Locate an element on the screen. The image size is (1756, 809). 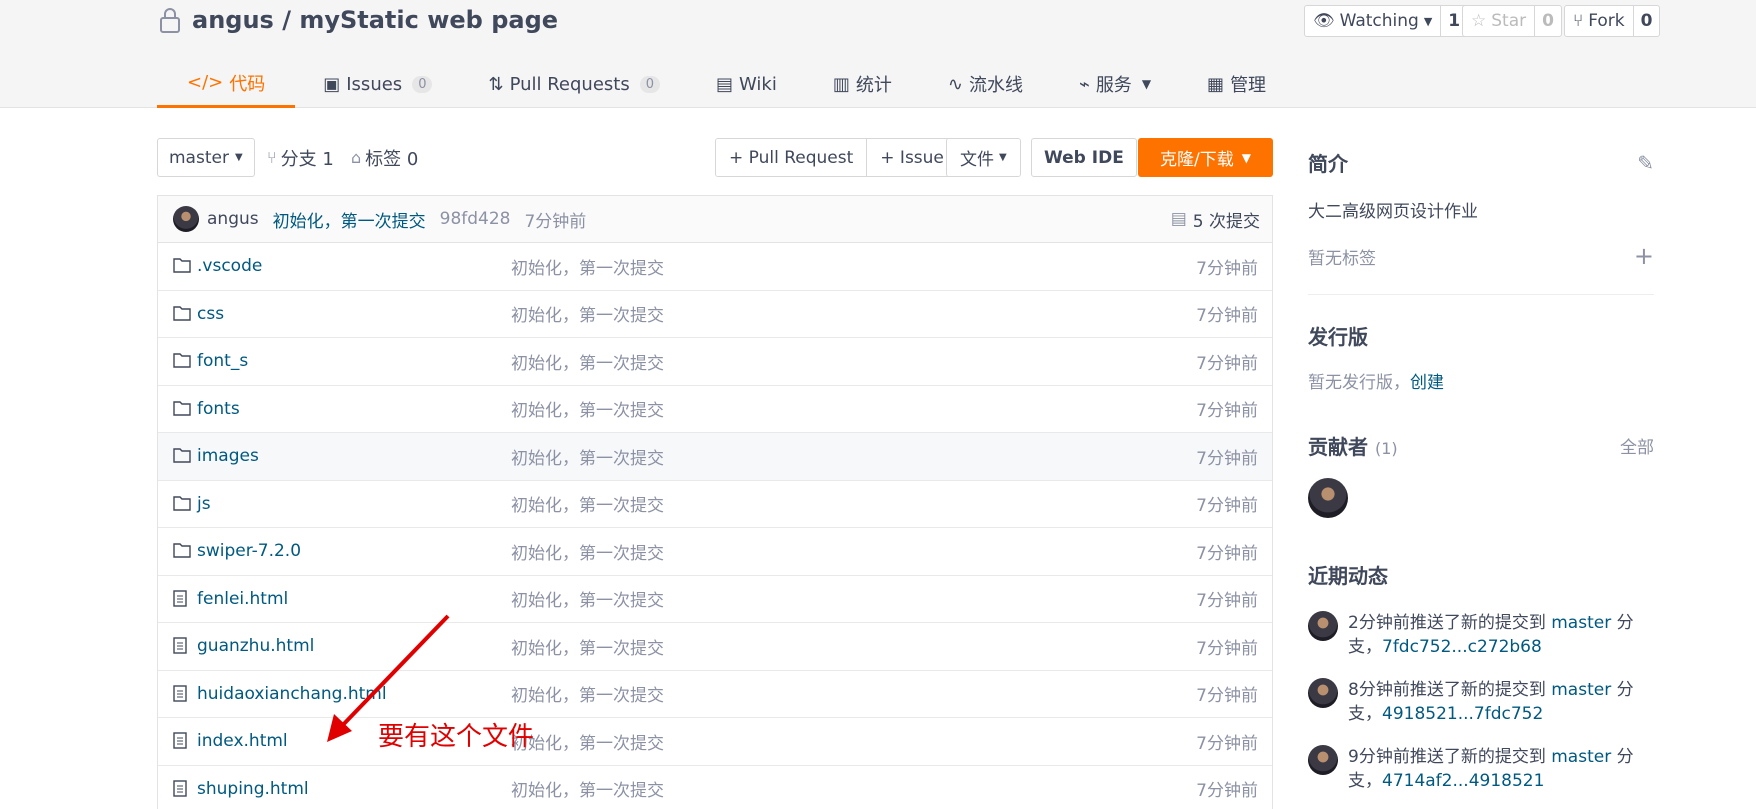
activity-commit-range-link: 4714af2...4918521 is located at coordinates (1463, 781).